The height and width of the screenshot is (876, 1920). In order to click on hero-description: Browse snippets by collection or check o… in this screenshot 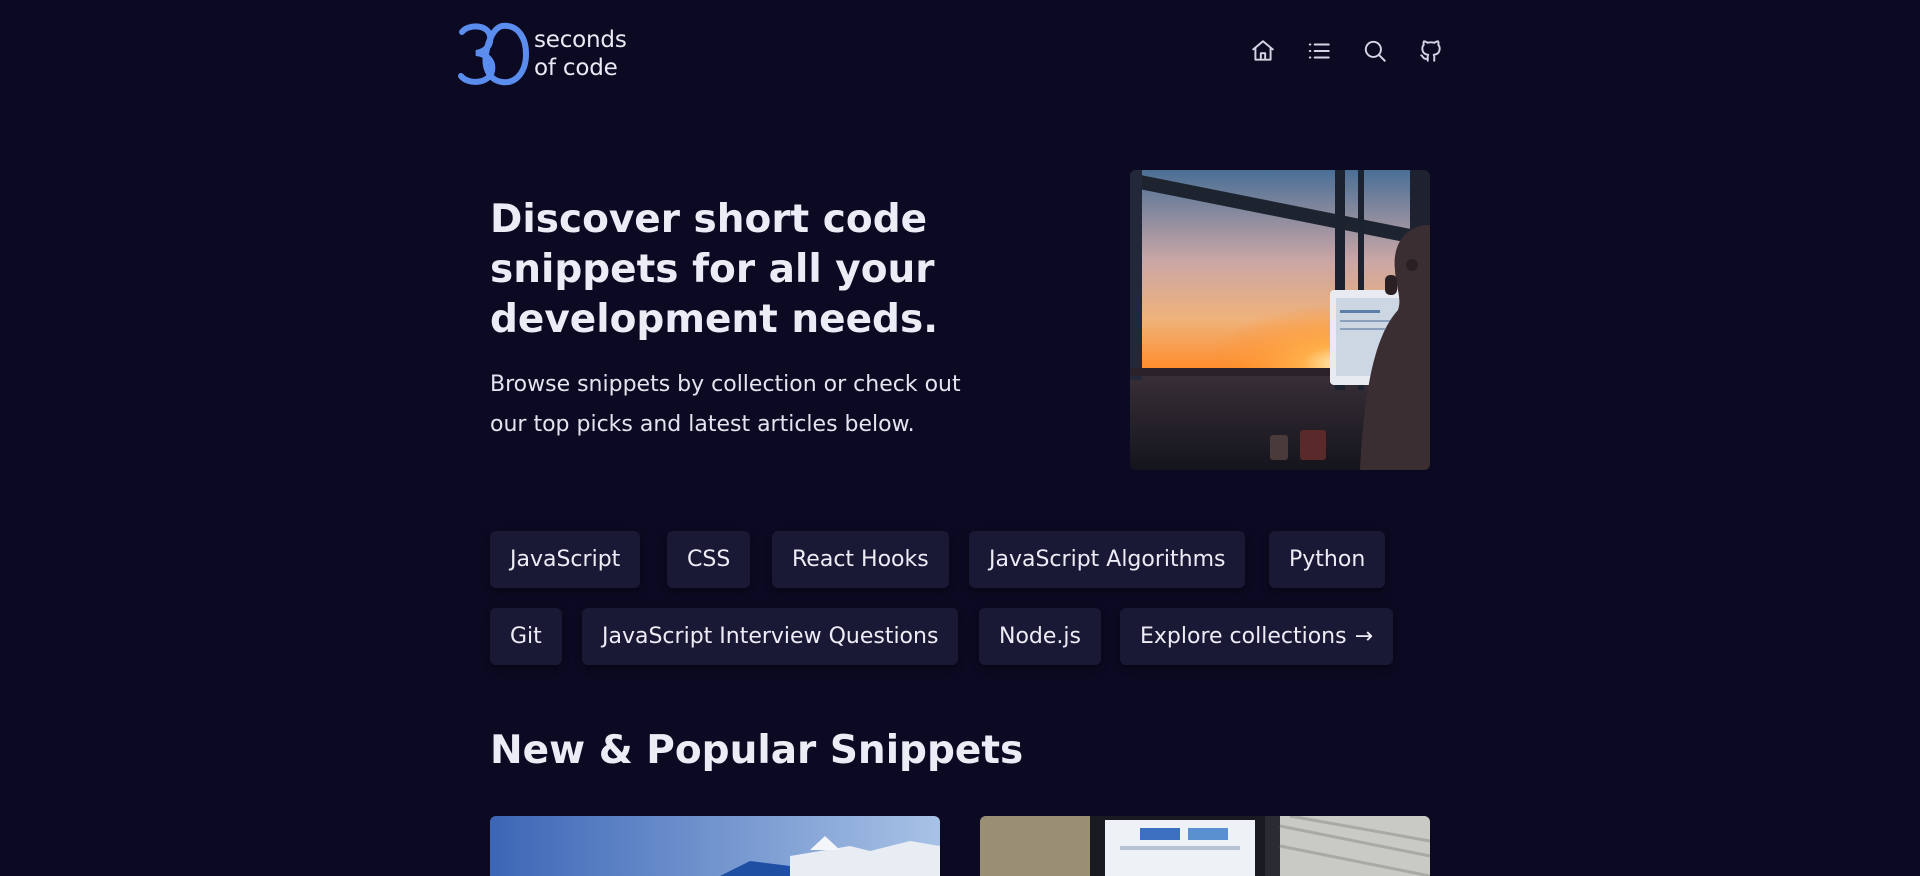, I will do `click(725, 404)`.